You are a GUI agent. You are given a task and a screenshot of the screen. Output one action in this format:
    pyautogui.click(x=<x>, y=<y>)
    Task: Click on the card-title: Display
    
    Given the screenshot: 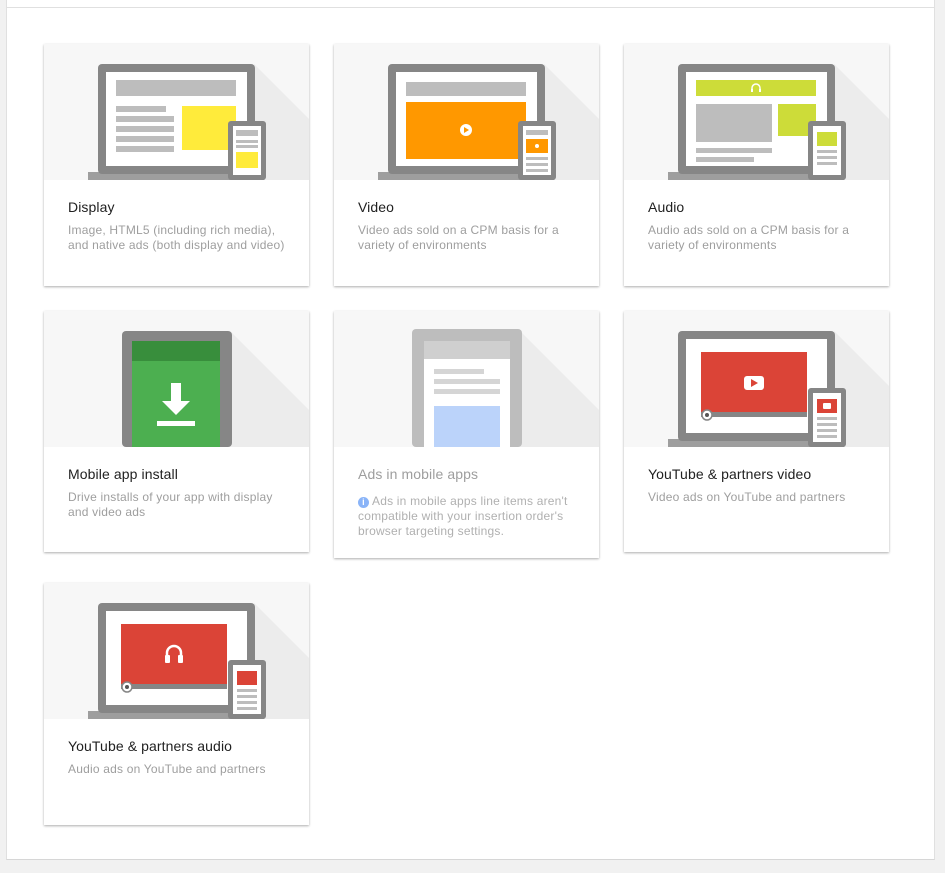 What is the action you would take?
    pyautogui.click(x=91, y=207)
    